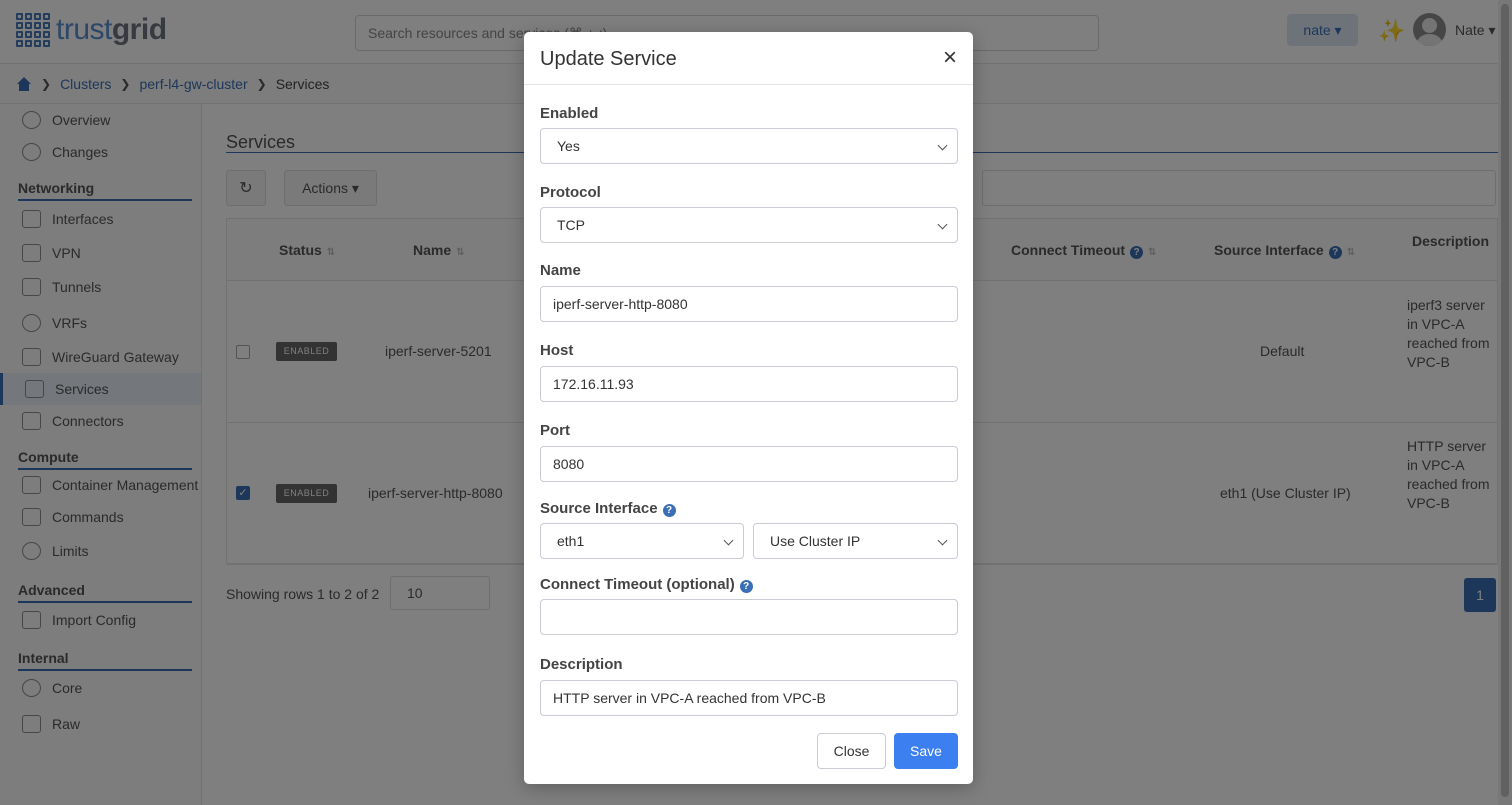 The image size is (1512, 805). What do you see at coordinates (950, 58) in the screenshot?
I see `close-icon: ×` at bounding box center [950, 58].